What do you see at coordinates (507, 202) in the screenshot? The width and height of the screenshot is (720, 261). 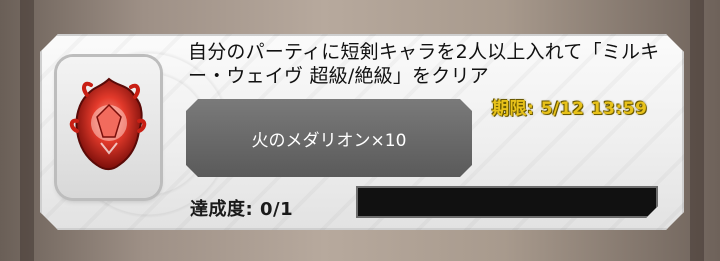 I see `progress-bar` at bounding box center [507, 202].